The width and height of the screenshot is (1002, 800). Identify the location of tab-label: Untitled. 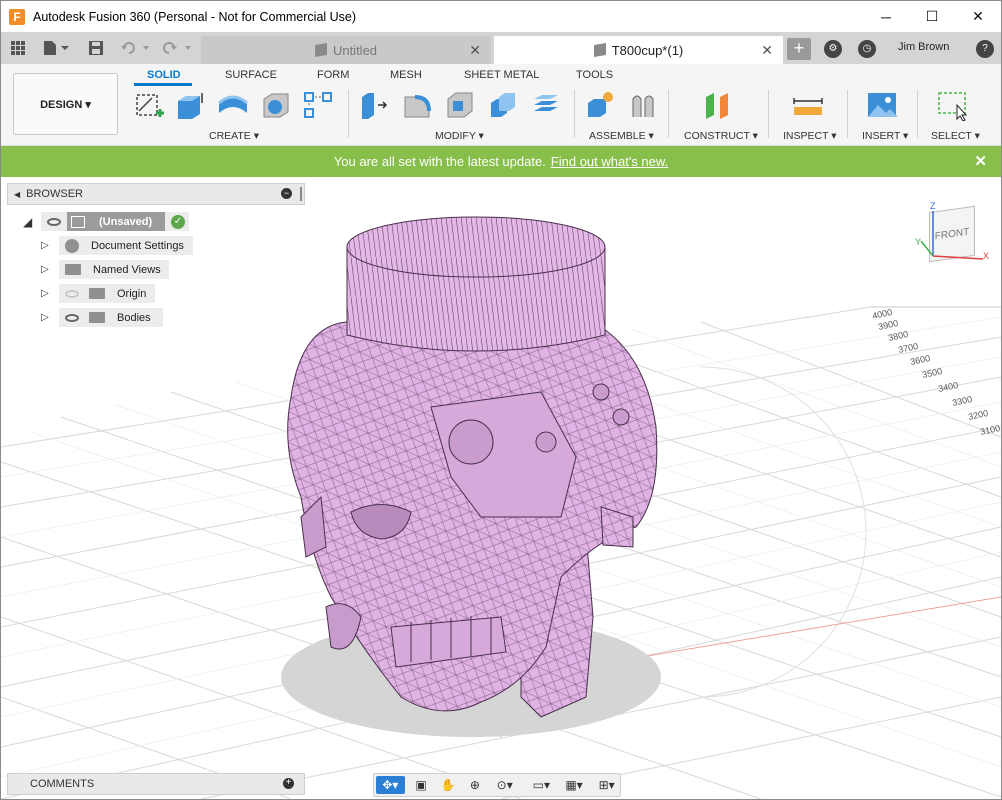
(355, 50).